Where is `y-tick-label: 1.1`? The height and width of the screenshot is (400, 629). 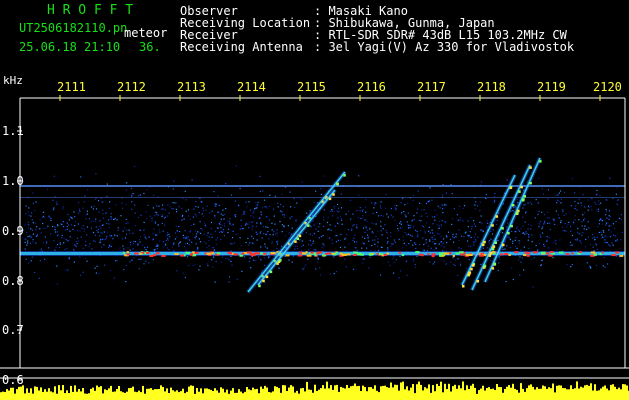
y-tick-label: 1.1 is located at coordinates (13, 131).